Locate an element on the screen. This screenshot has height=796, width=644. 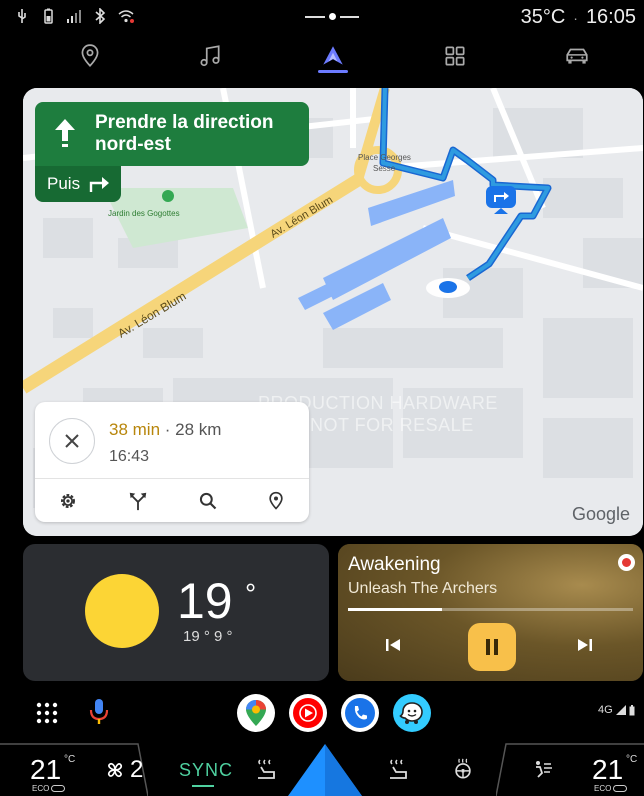
sun-icon is located at coordinates (122, 611).